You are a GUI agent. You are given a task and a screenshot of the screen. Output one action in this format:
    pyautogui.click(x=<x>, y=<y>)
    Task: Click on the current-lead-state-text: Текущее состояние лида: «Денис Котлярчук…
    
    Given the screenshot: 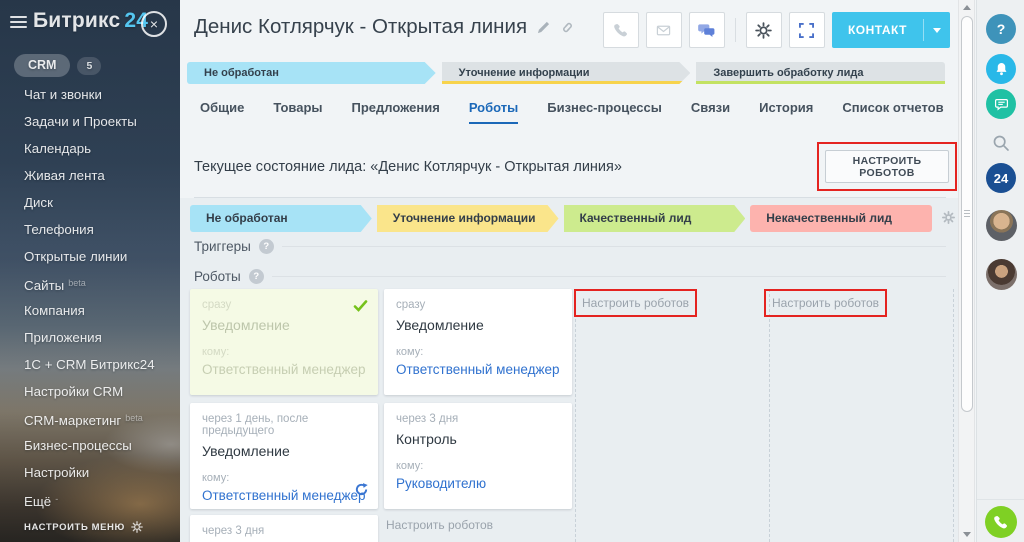 What is the action you would take?
    pyautogui.click(x=408, y=167)
    